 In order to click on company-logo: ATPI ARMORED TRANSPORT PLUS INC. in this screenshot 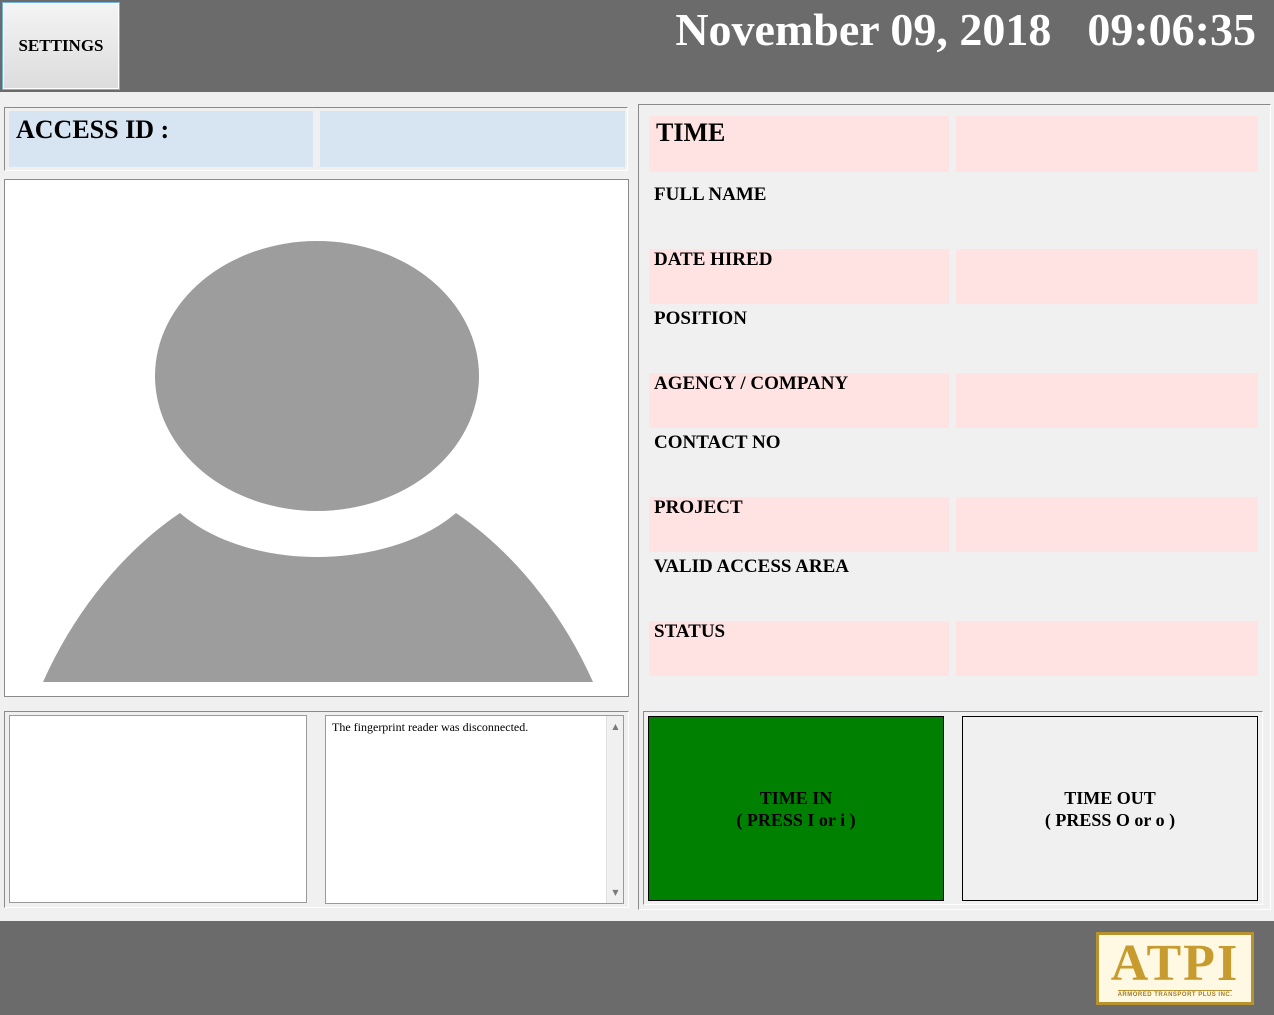, I will do `click(1175, 968)`.